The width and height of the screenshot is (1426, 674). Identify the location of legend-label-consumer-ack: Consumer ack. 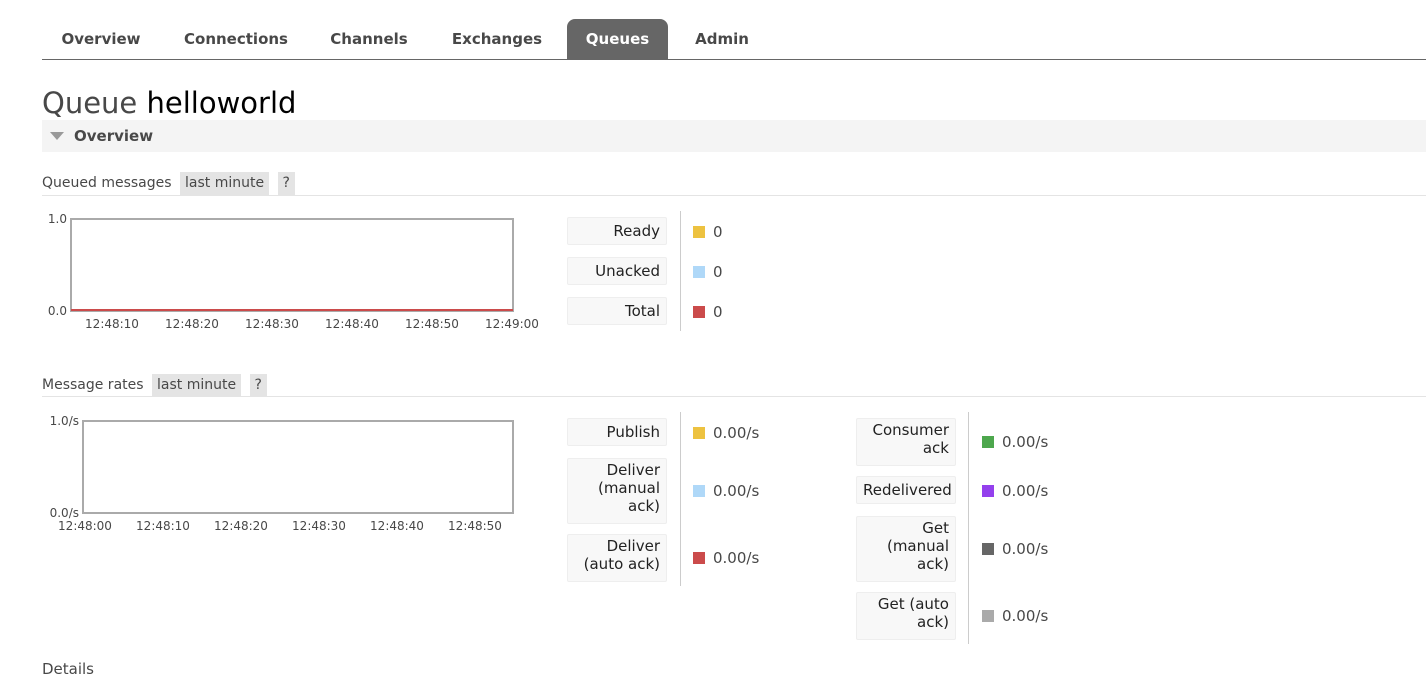
(906, 442).